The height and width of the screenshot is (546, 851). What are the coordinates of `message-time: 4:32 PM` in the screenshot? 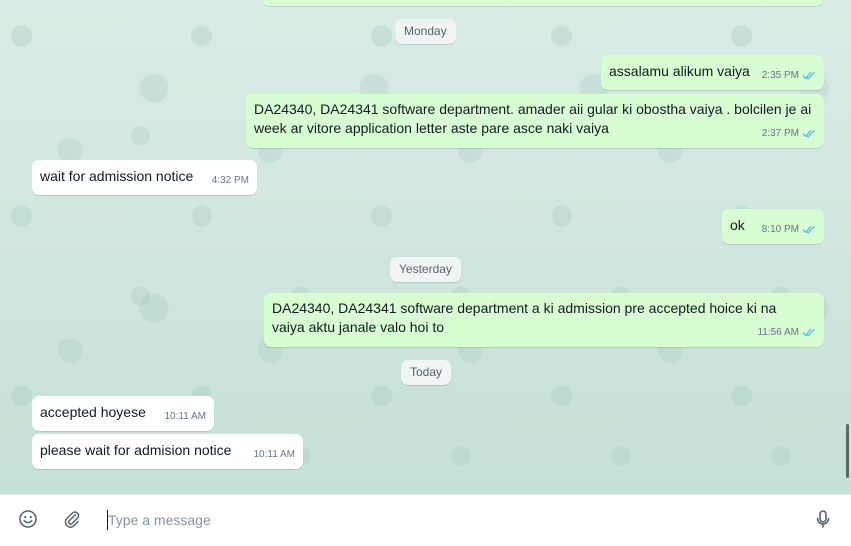 It's located at (230, 180).